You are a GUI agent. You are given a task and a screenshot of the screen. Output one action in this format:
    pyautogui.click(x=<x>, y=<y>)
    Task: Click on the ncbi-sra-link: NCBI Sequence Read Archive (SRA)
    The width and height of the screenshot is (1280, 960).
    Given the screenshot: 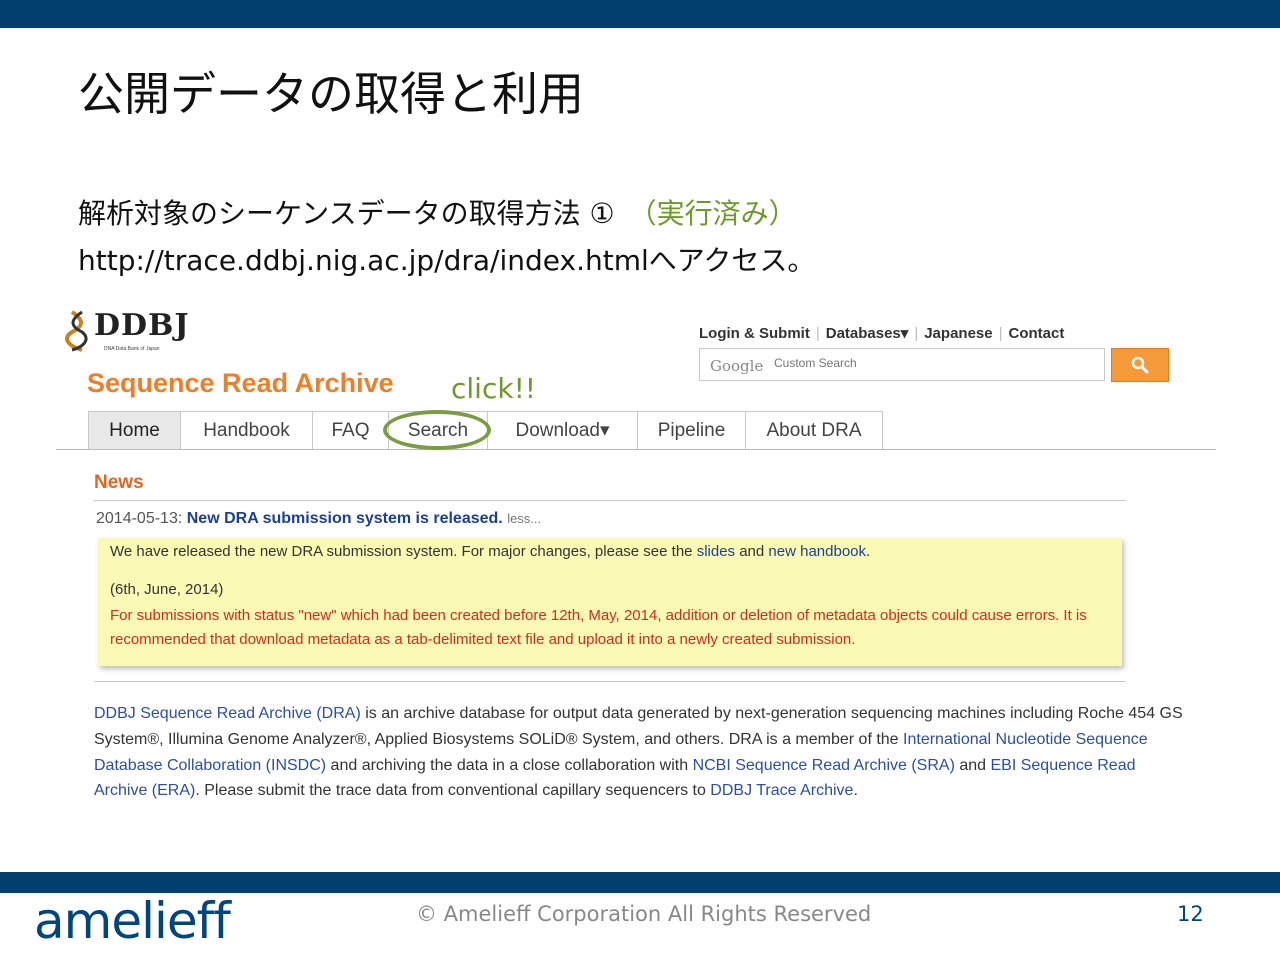 What is the action you would take?
    pyautogui.click(x=824, y=765)
    